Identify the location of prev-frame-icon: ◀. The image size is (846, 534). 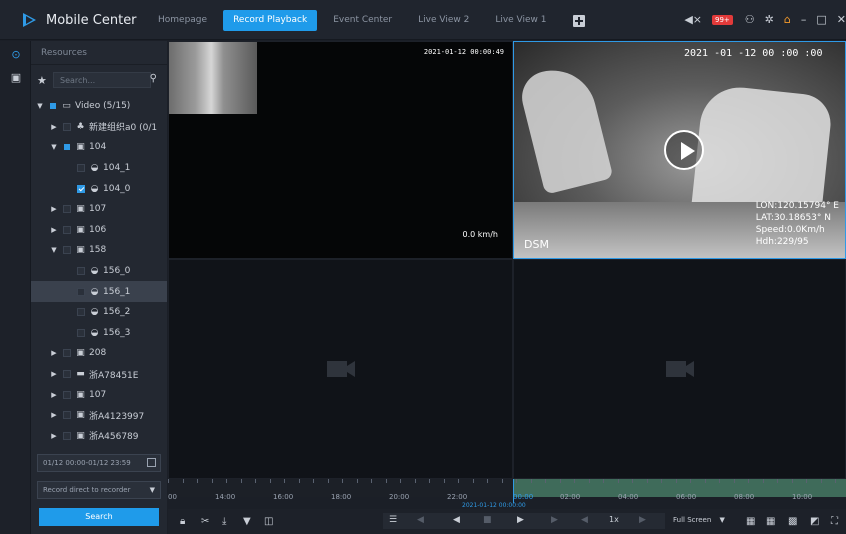
(420, 520).